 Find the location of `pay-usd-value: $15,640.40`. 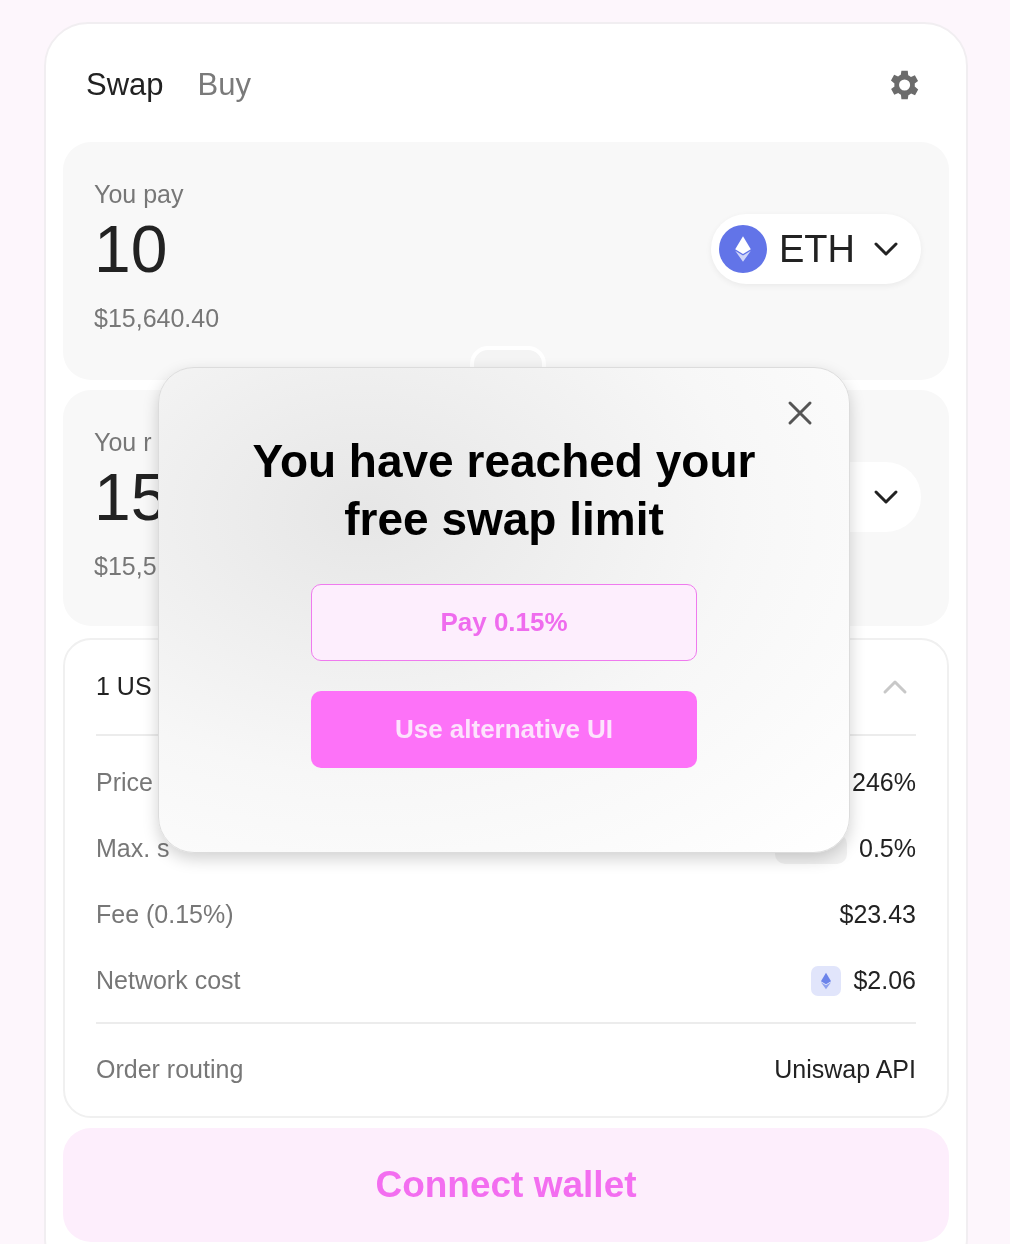

pay-usd-value: $15,640.40 is located at coordinates (157, 318).